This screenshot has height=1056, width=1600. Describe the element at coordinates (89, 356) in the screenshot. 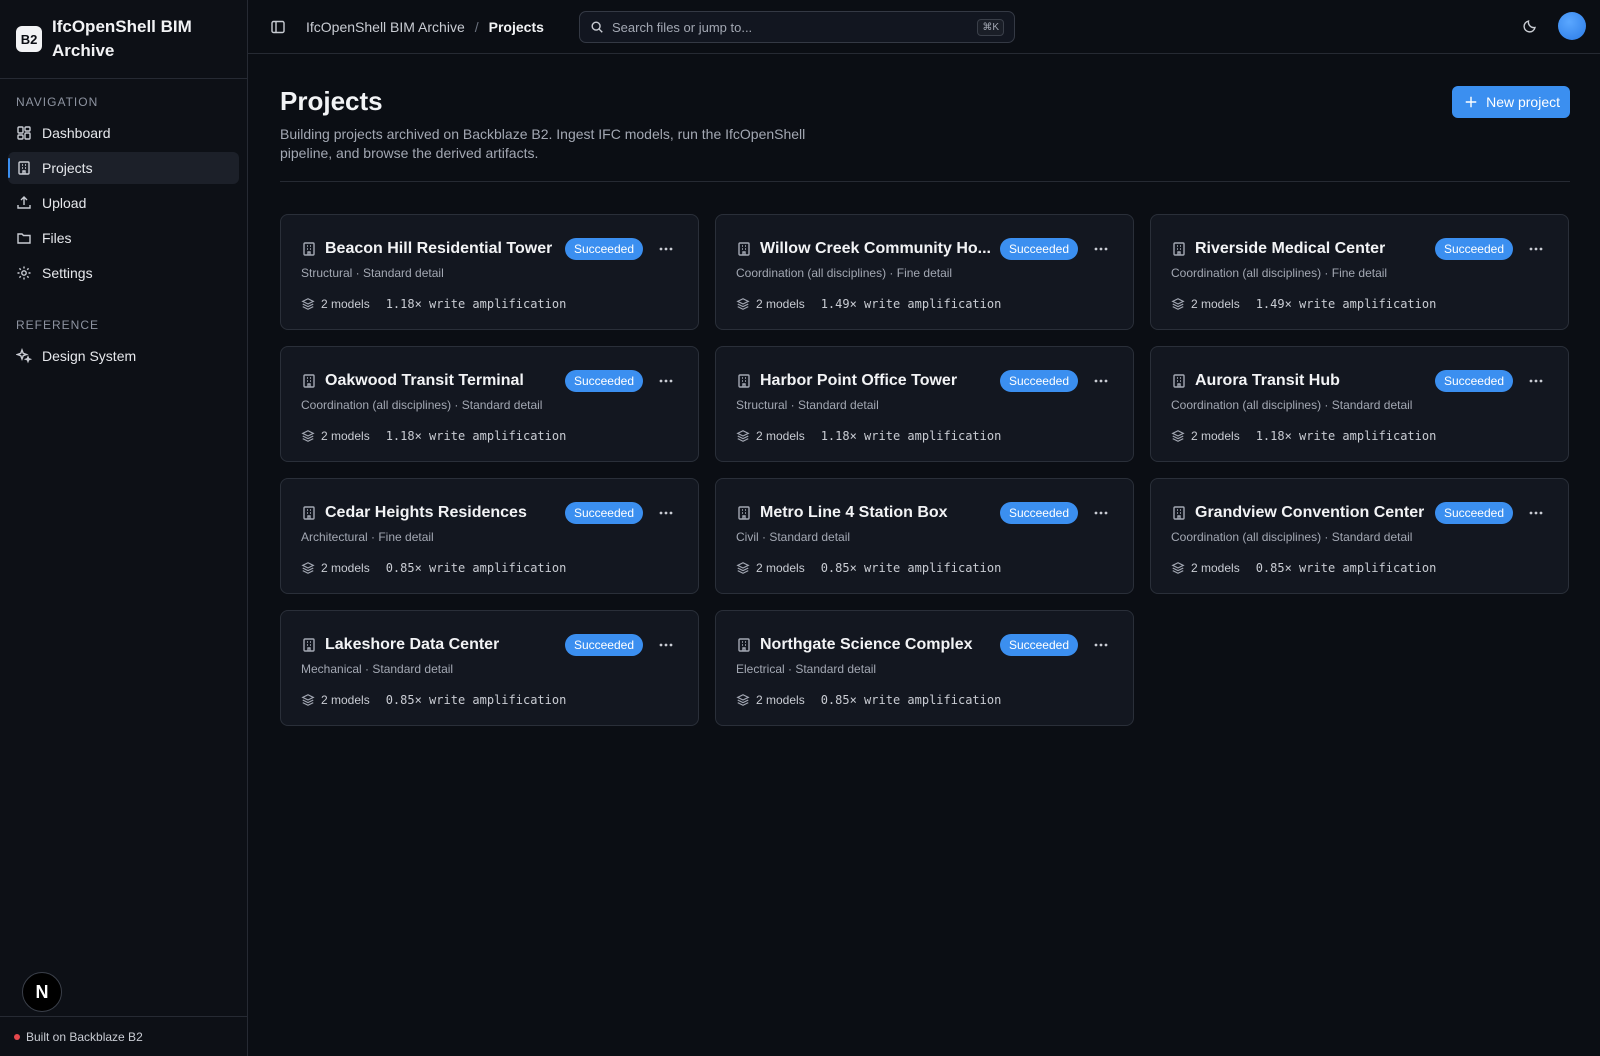

I see `sidebar-item-label: Design System` at that location.